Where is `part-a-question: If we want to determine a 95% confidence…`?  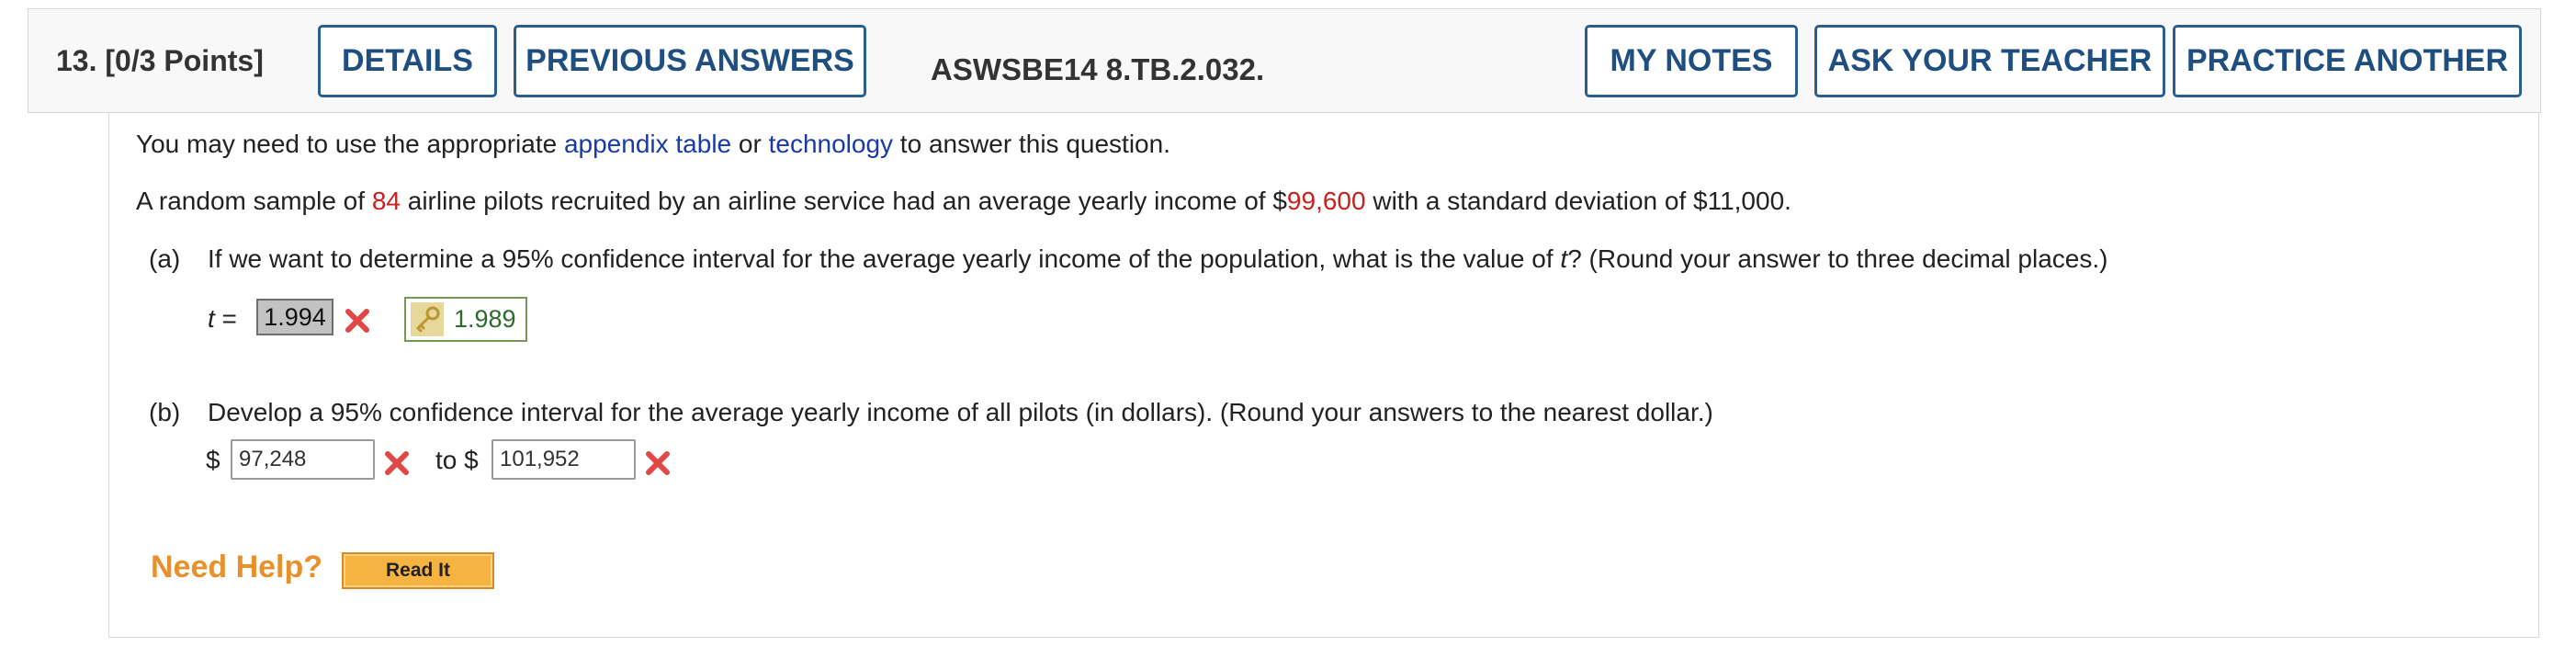 part-a-question: If we want to determine a 95% confidence… is located at coordinates (1157, 259).